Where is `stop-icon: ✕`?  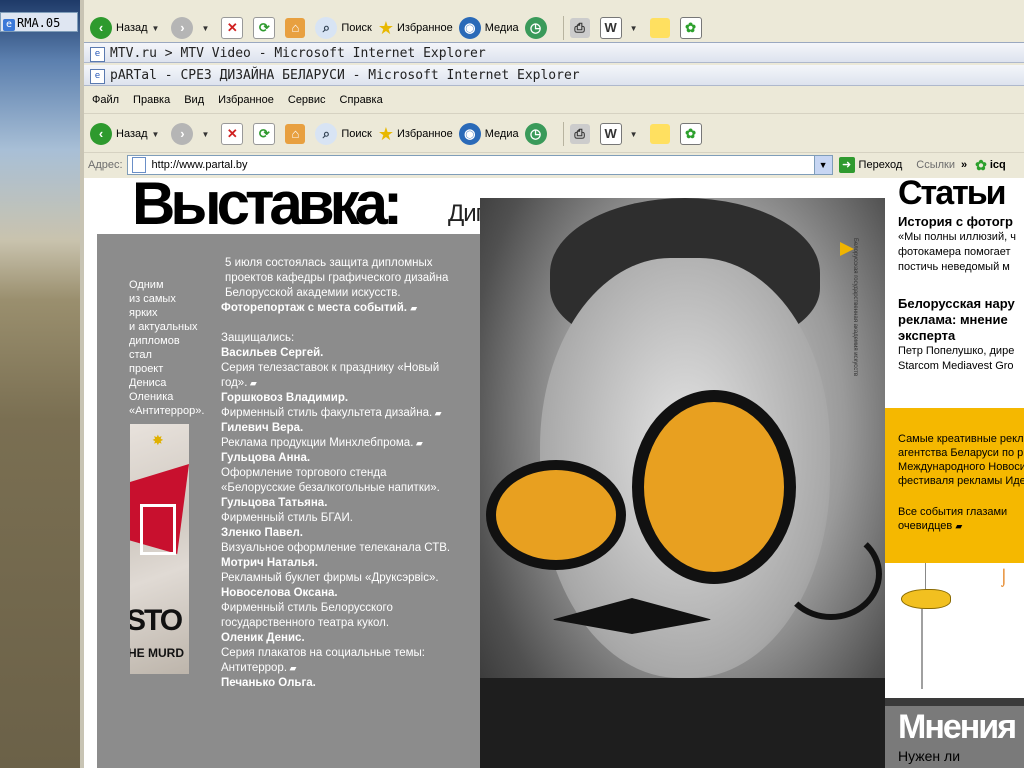
stop-icon: ✕ is located at coordinates (232, 28).